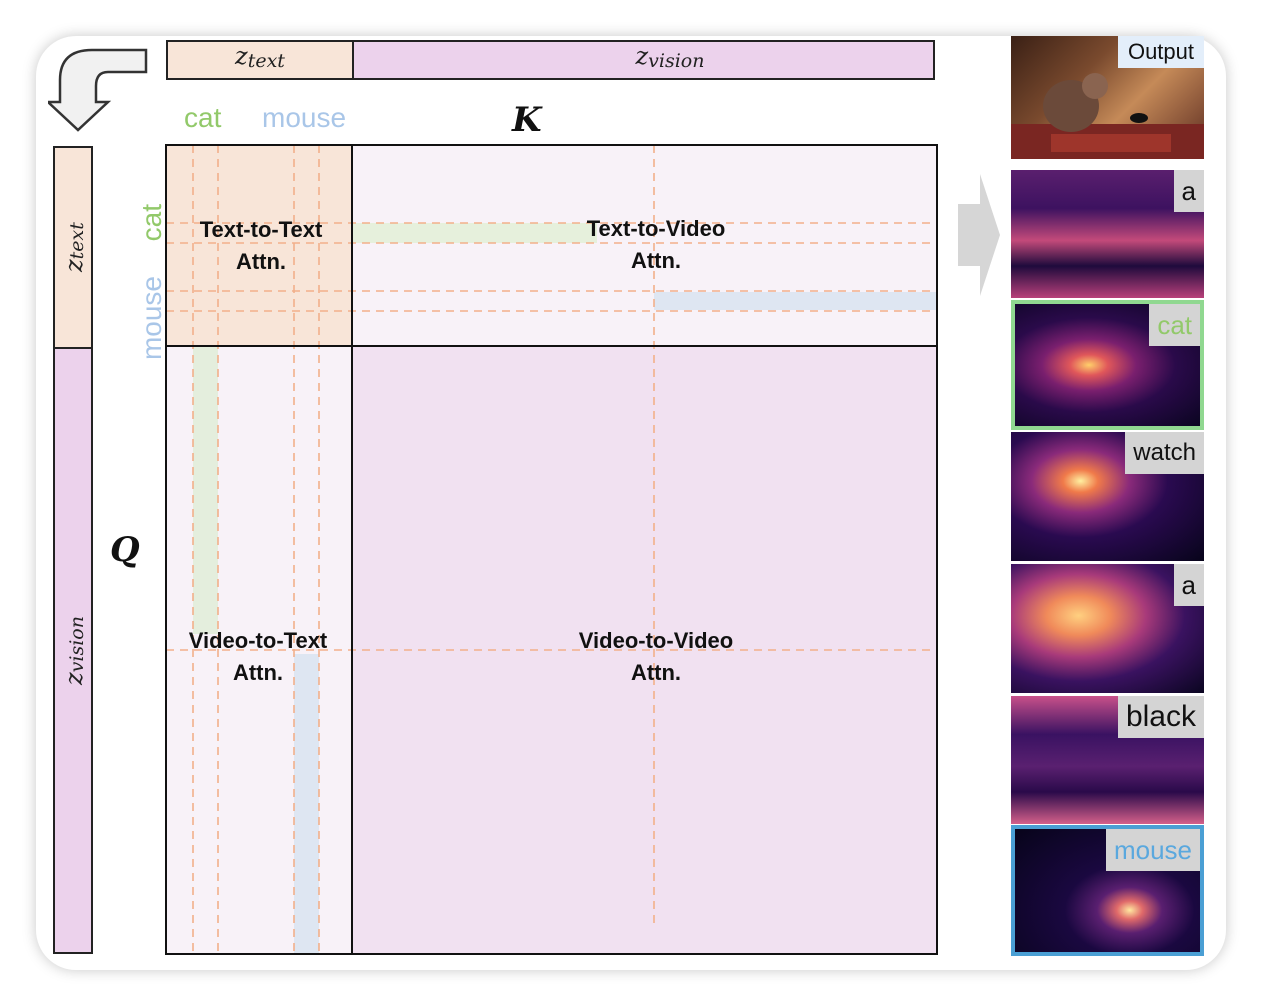  Describe the element at coordinates (205, 490) in the screenshot. I see `cat-col-highlight` at that location.